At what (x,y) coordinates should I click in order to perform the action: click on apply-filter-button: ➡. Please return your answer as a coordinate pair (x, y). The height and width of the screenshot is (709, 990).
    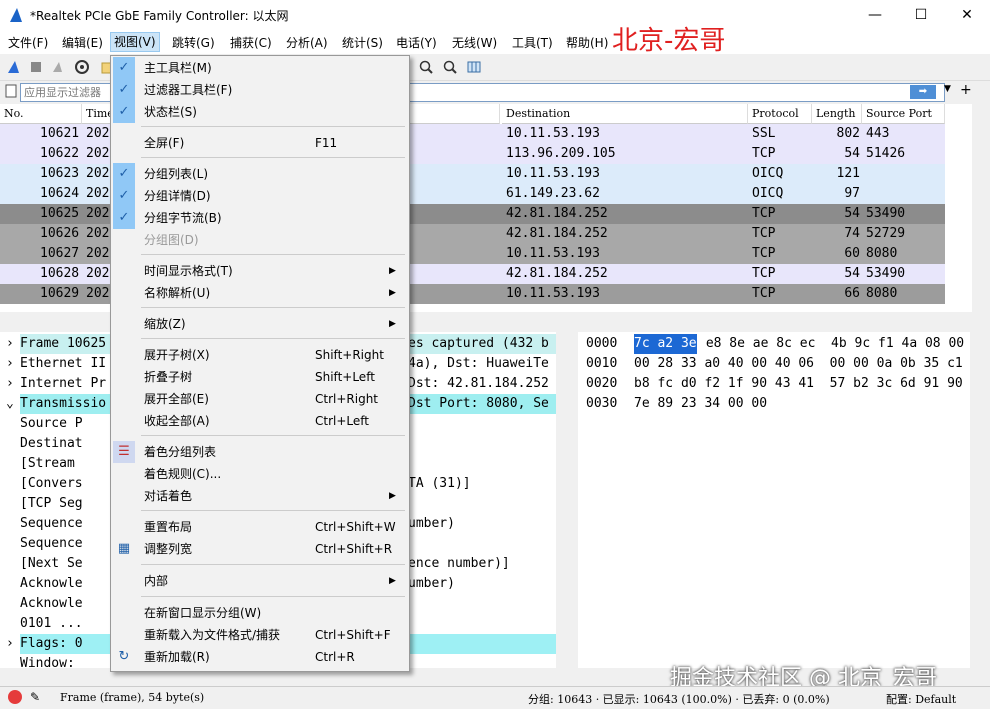
    Looking at the image, I should click on (923, 92).